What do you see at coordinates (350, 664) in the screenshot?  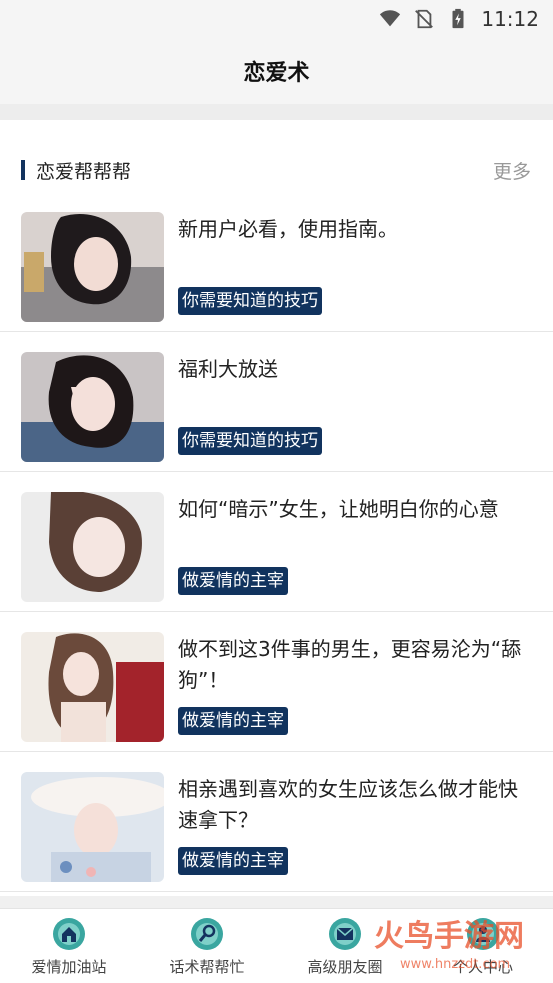 I see `article-title: 做不到这3件事的男生，更容易沦为“舔狗”！` at bounding box center [350, 664].